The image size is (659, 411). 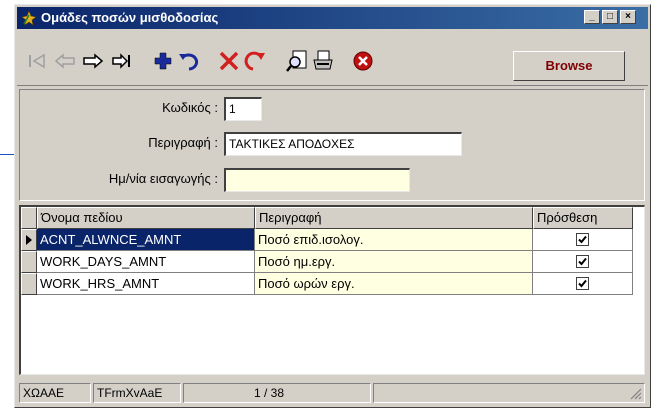 I want to click on next-record-icon, so click(x=93, y=61).